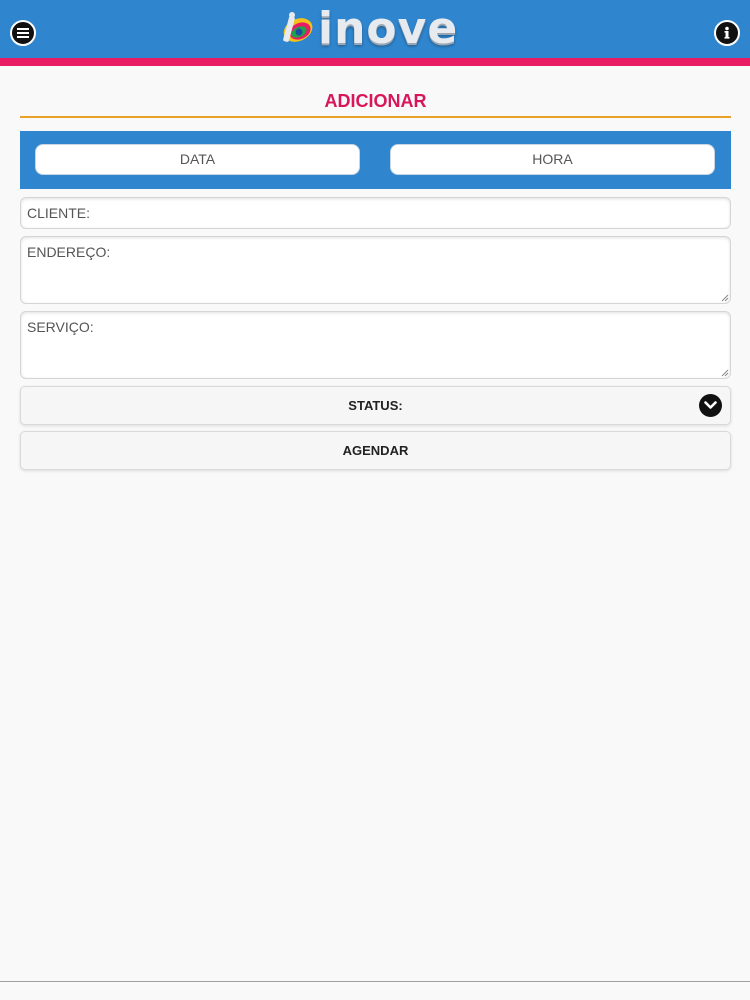 The image size is (750, 1000). I want to click on header-accent-stripe, so click(375, 62).